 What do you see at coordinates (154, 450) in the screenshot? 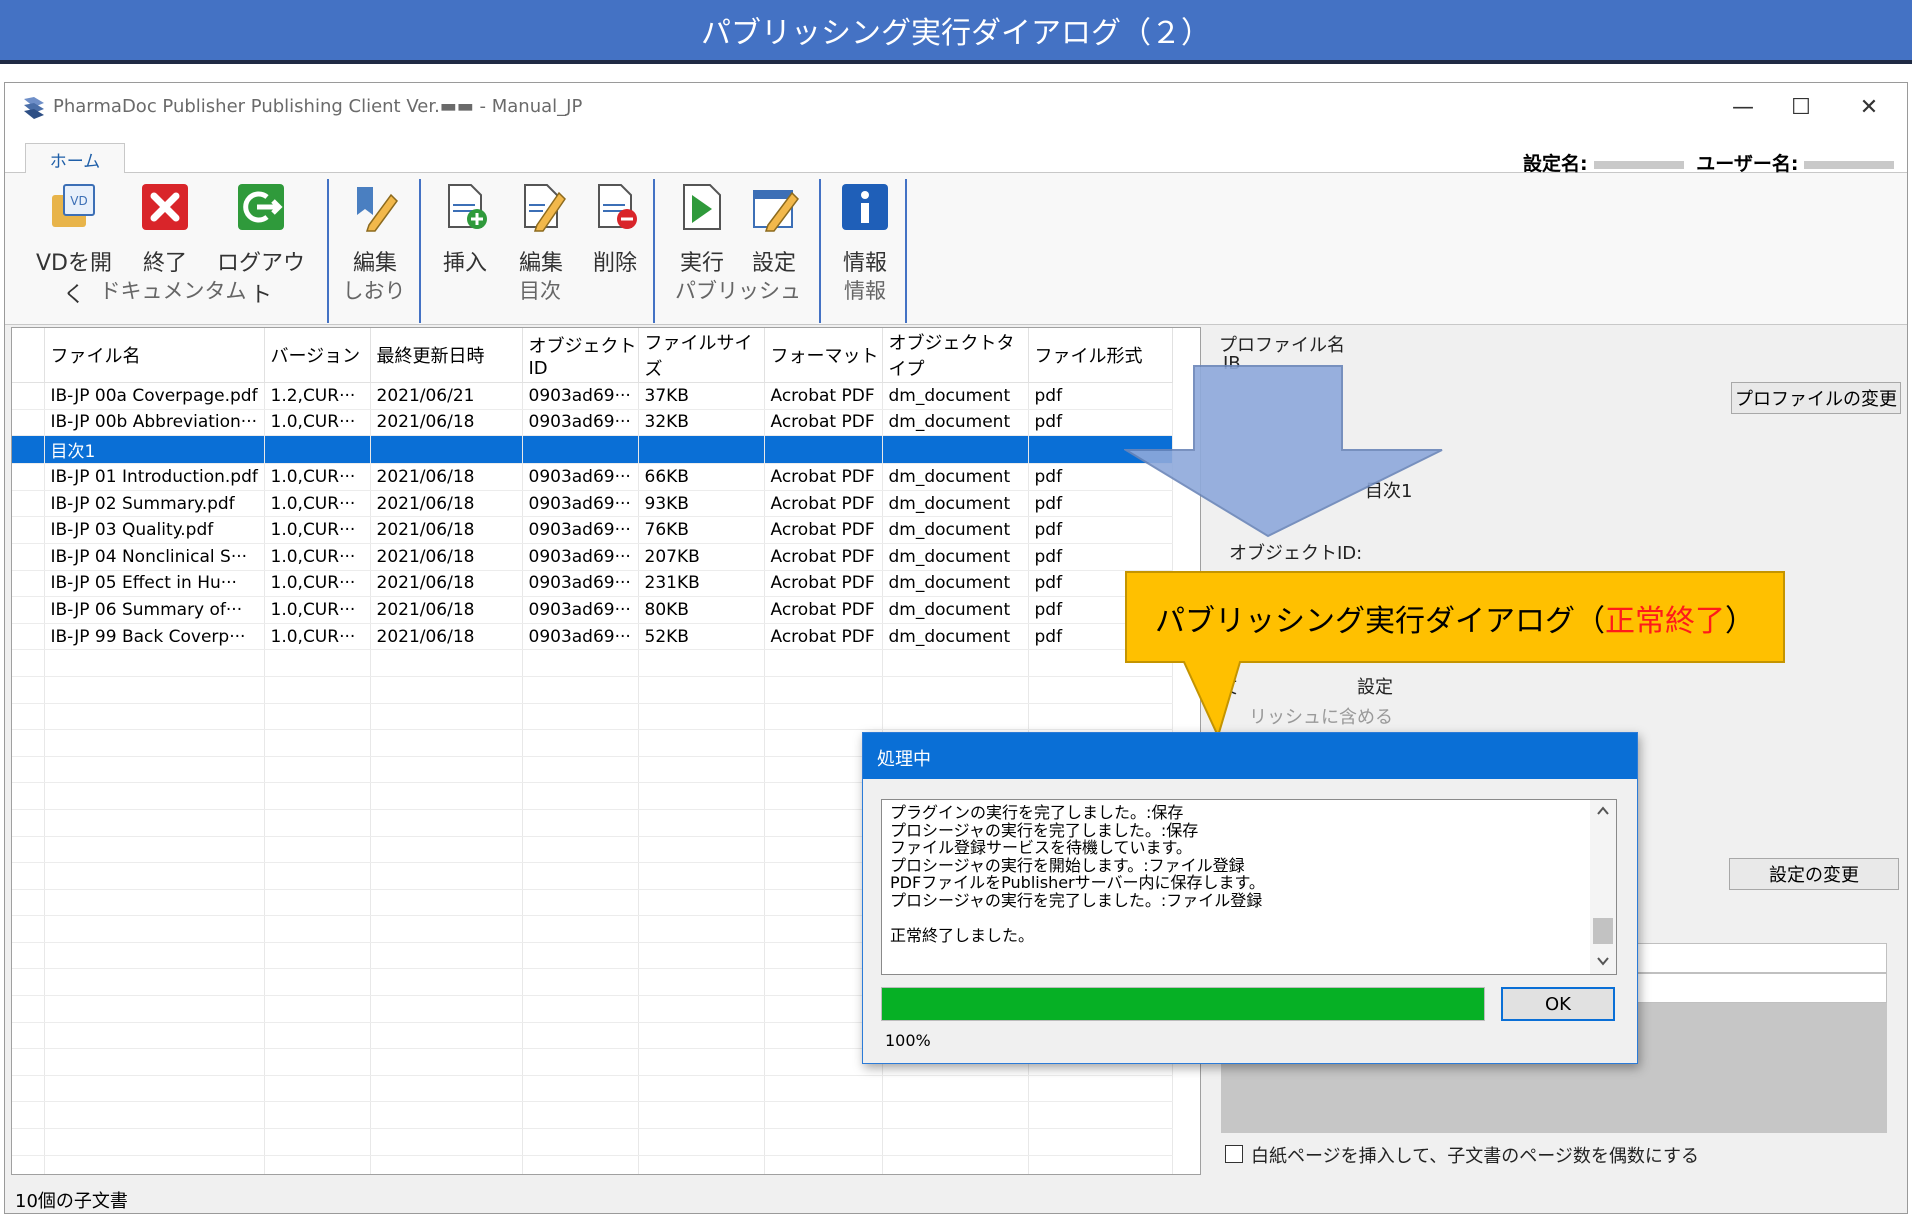
I see `table-cell: 目次1` at bounding box center [154, 450].